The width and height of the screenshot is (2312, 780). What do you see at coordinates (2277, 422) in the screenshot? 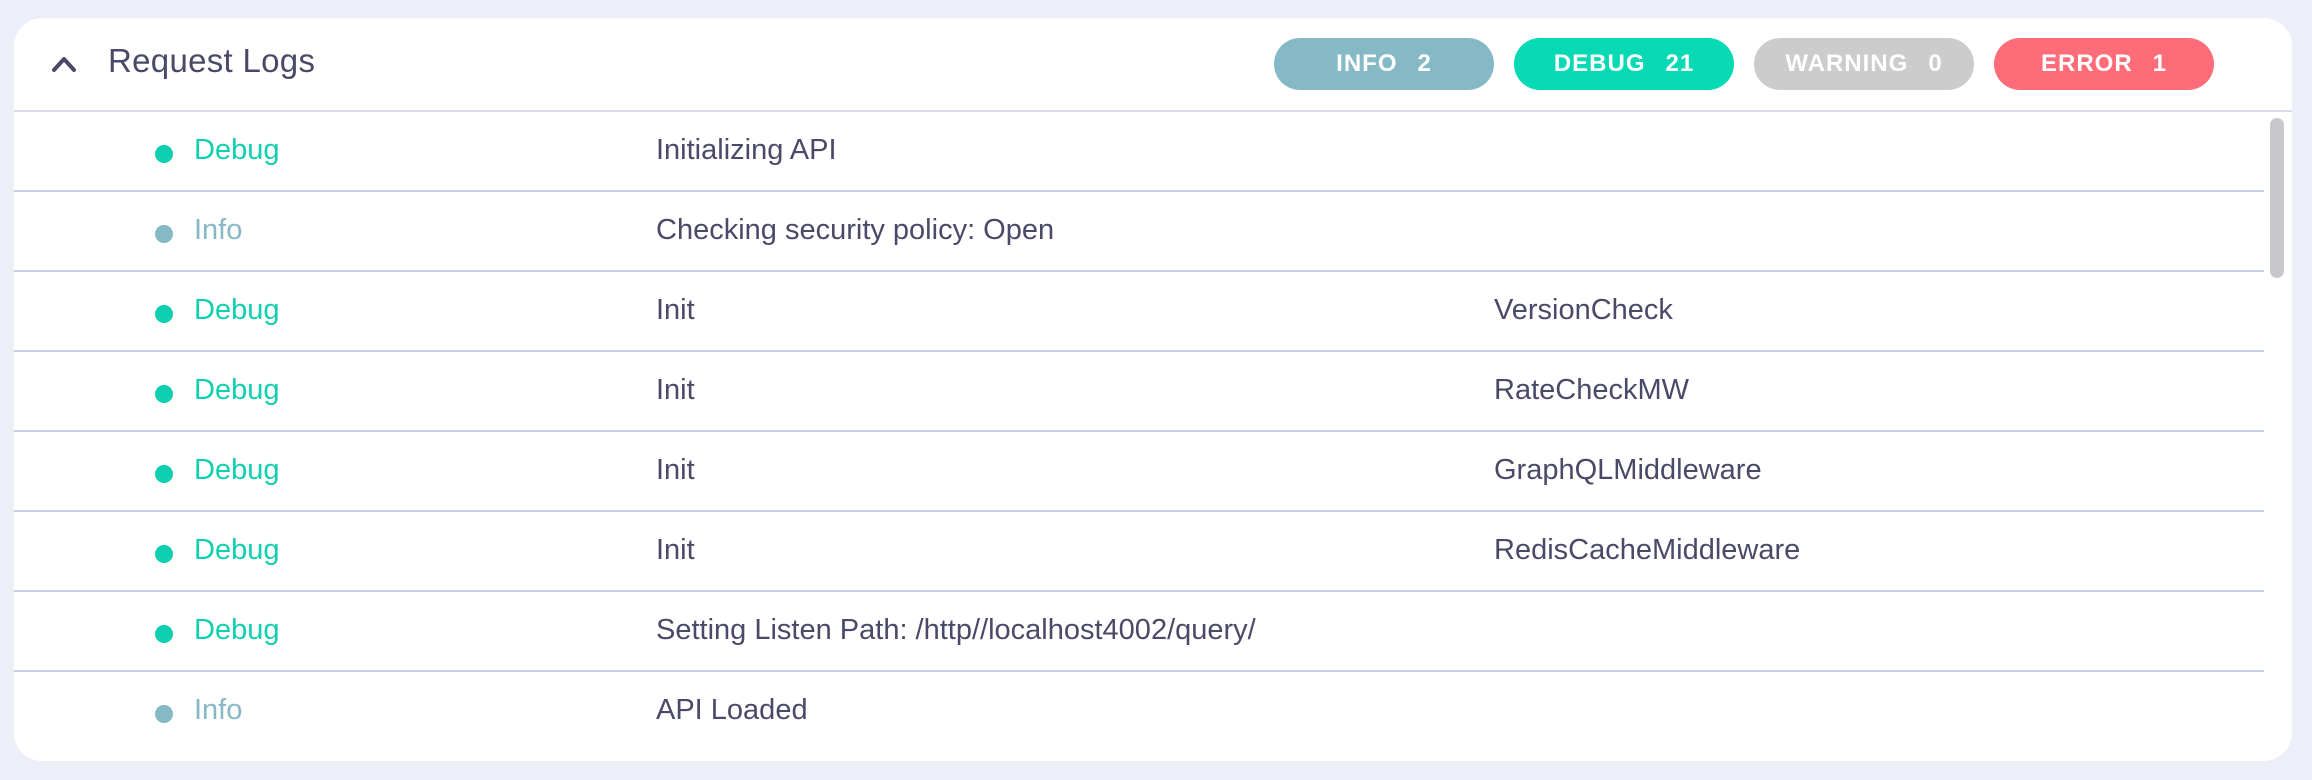
I see `scrollbar` at bounding box center [2277, 422].